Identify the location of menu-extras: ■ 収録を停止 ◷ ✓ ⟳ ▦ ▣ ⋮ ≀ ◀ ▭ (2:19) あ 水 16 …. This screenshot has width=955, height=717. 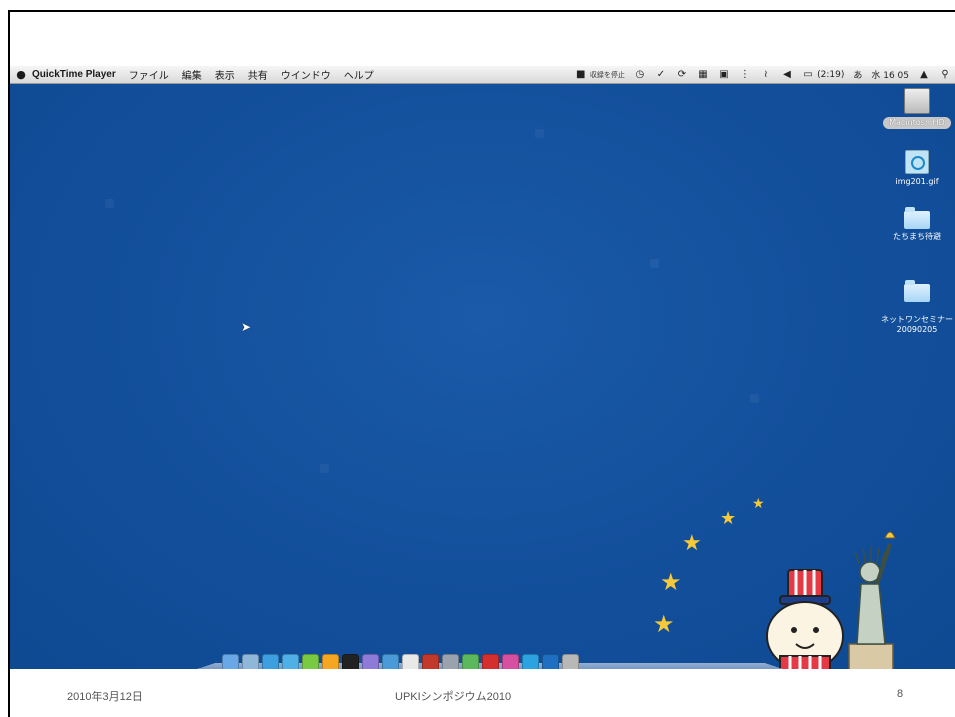
(763, 74).